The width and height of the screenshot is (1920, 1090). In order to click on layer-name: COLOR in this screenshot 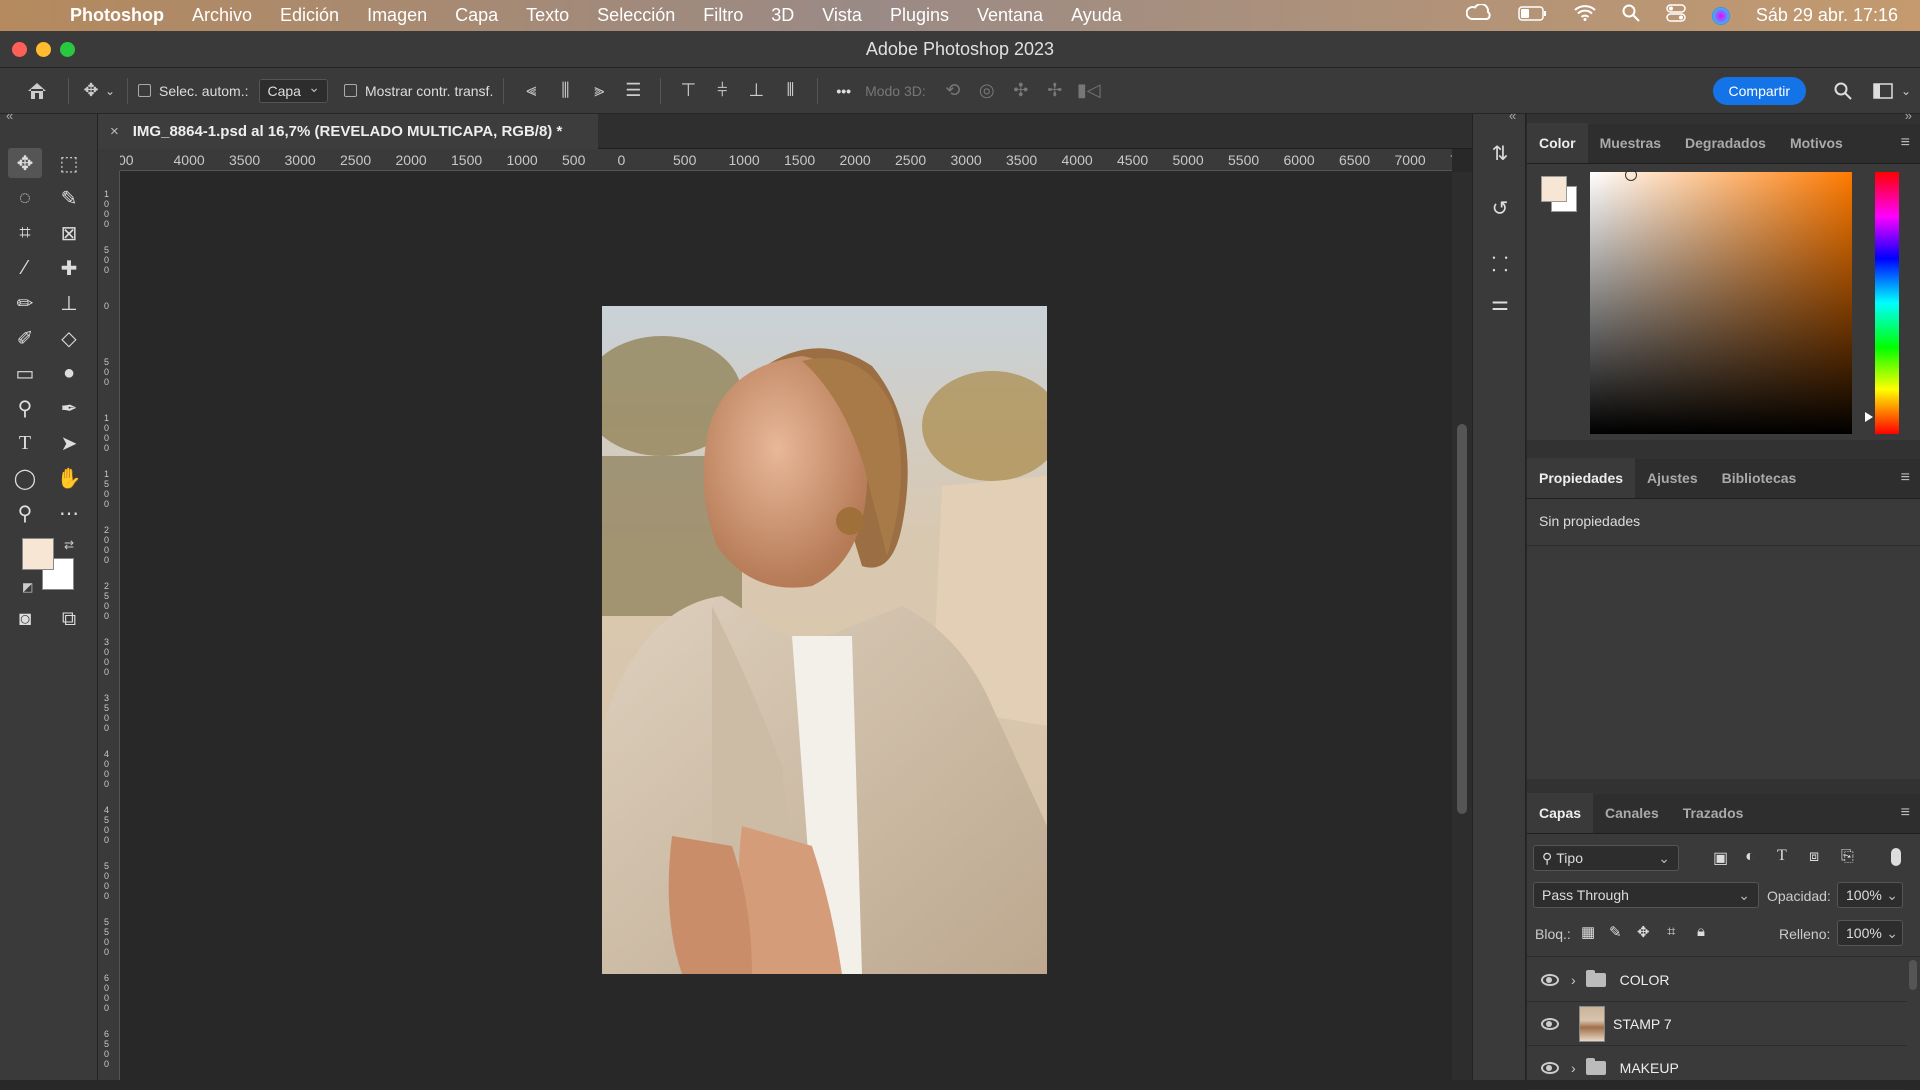, I will do `click(1645, 980)`.